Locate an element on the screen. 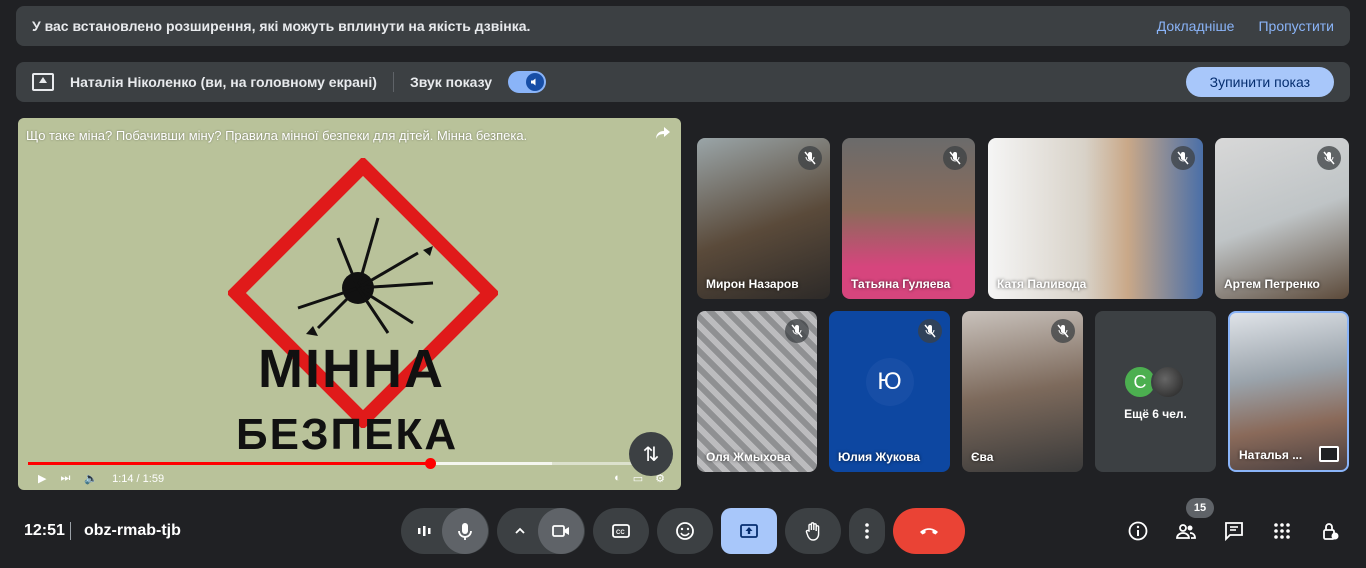 The image size is (1366, 568). more-participants-tile: С Ещё 6 чел. is located at coordinates (1155, 391).